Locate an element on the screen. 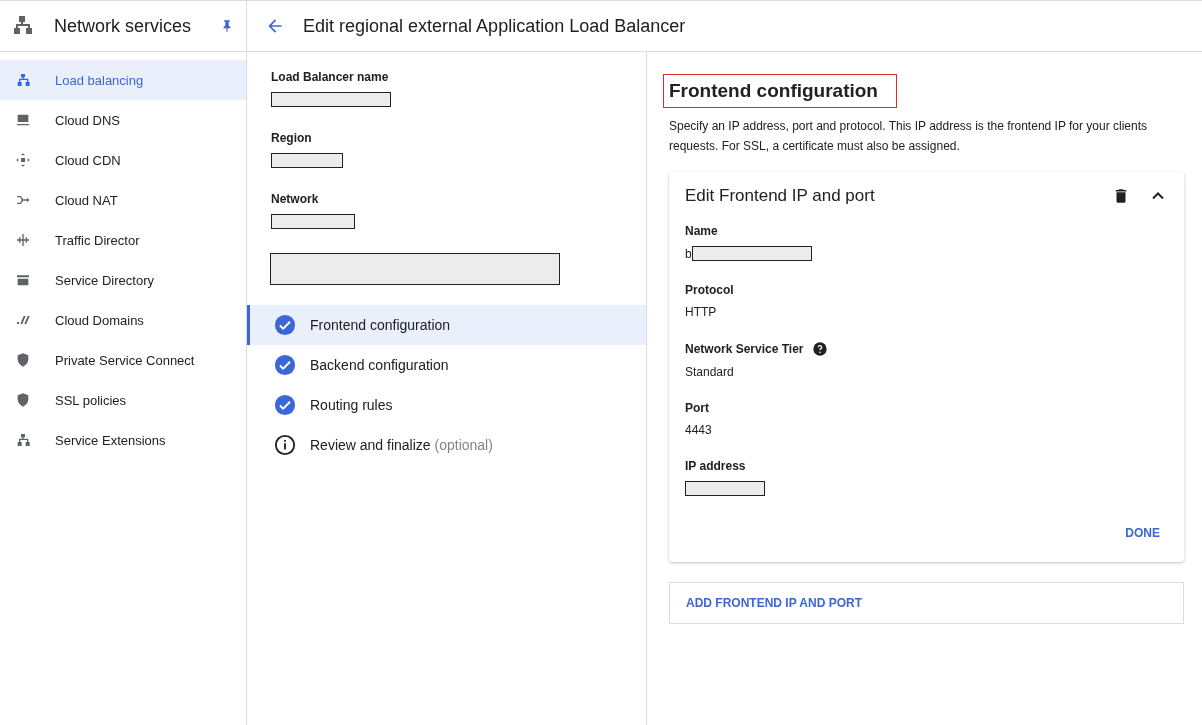 The image size is (1202, 725). nav-item: SSL policies is located at coordinates (123, 400).